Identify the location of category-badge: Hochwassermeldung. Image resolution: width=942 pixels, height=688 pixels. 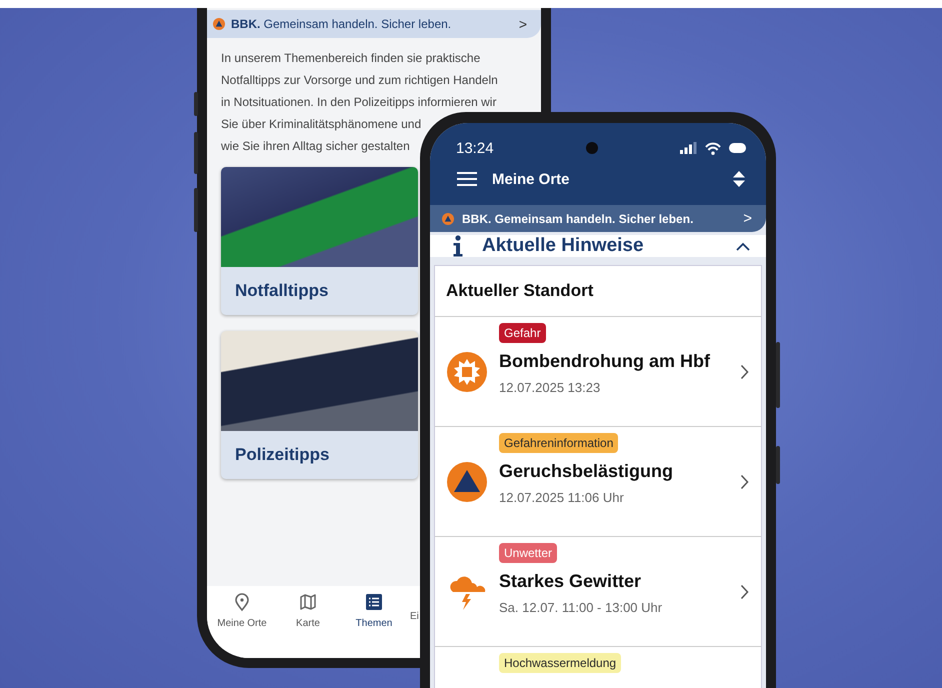
(560, 663).